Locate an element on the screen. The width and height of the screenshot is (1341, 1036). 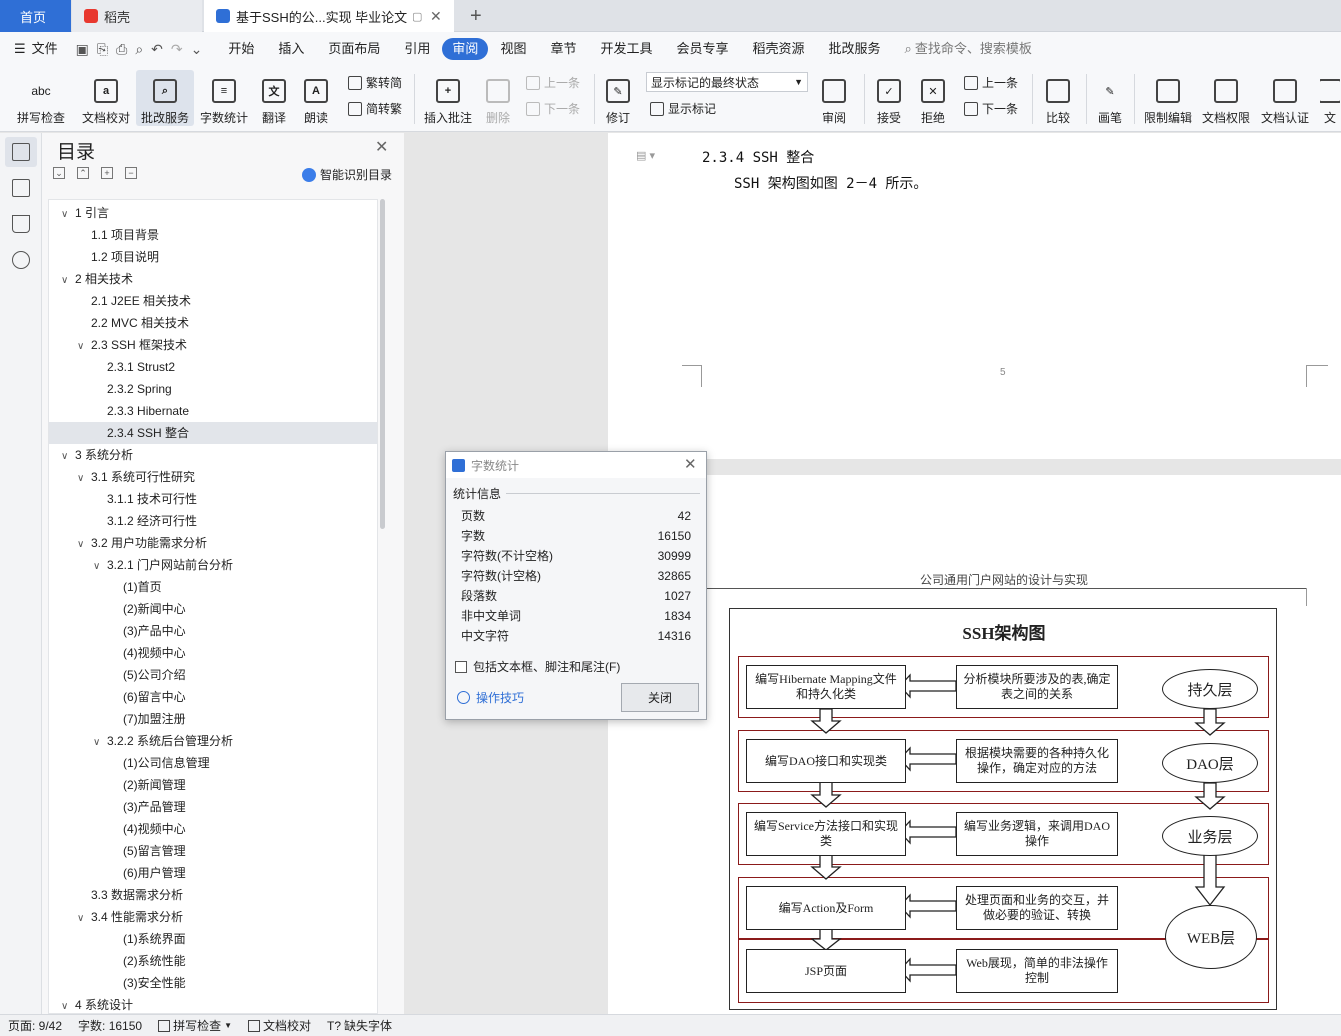
insert-comment-button: + 插入批注 is located at coordinates (448, 98).